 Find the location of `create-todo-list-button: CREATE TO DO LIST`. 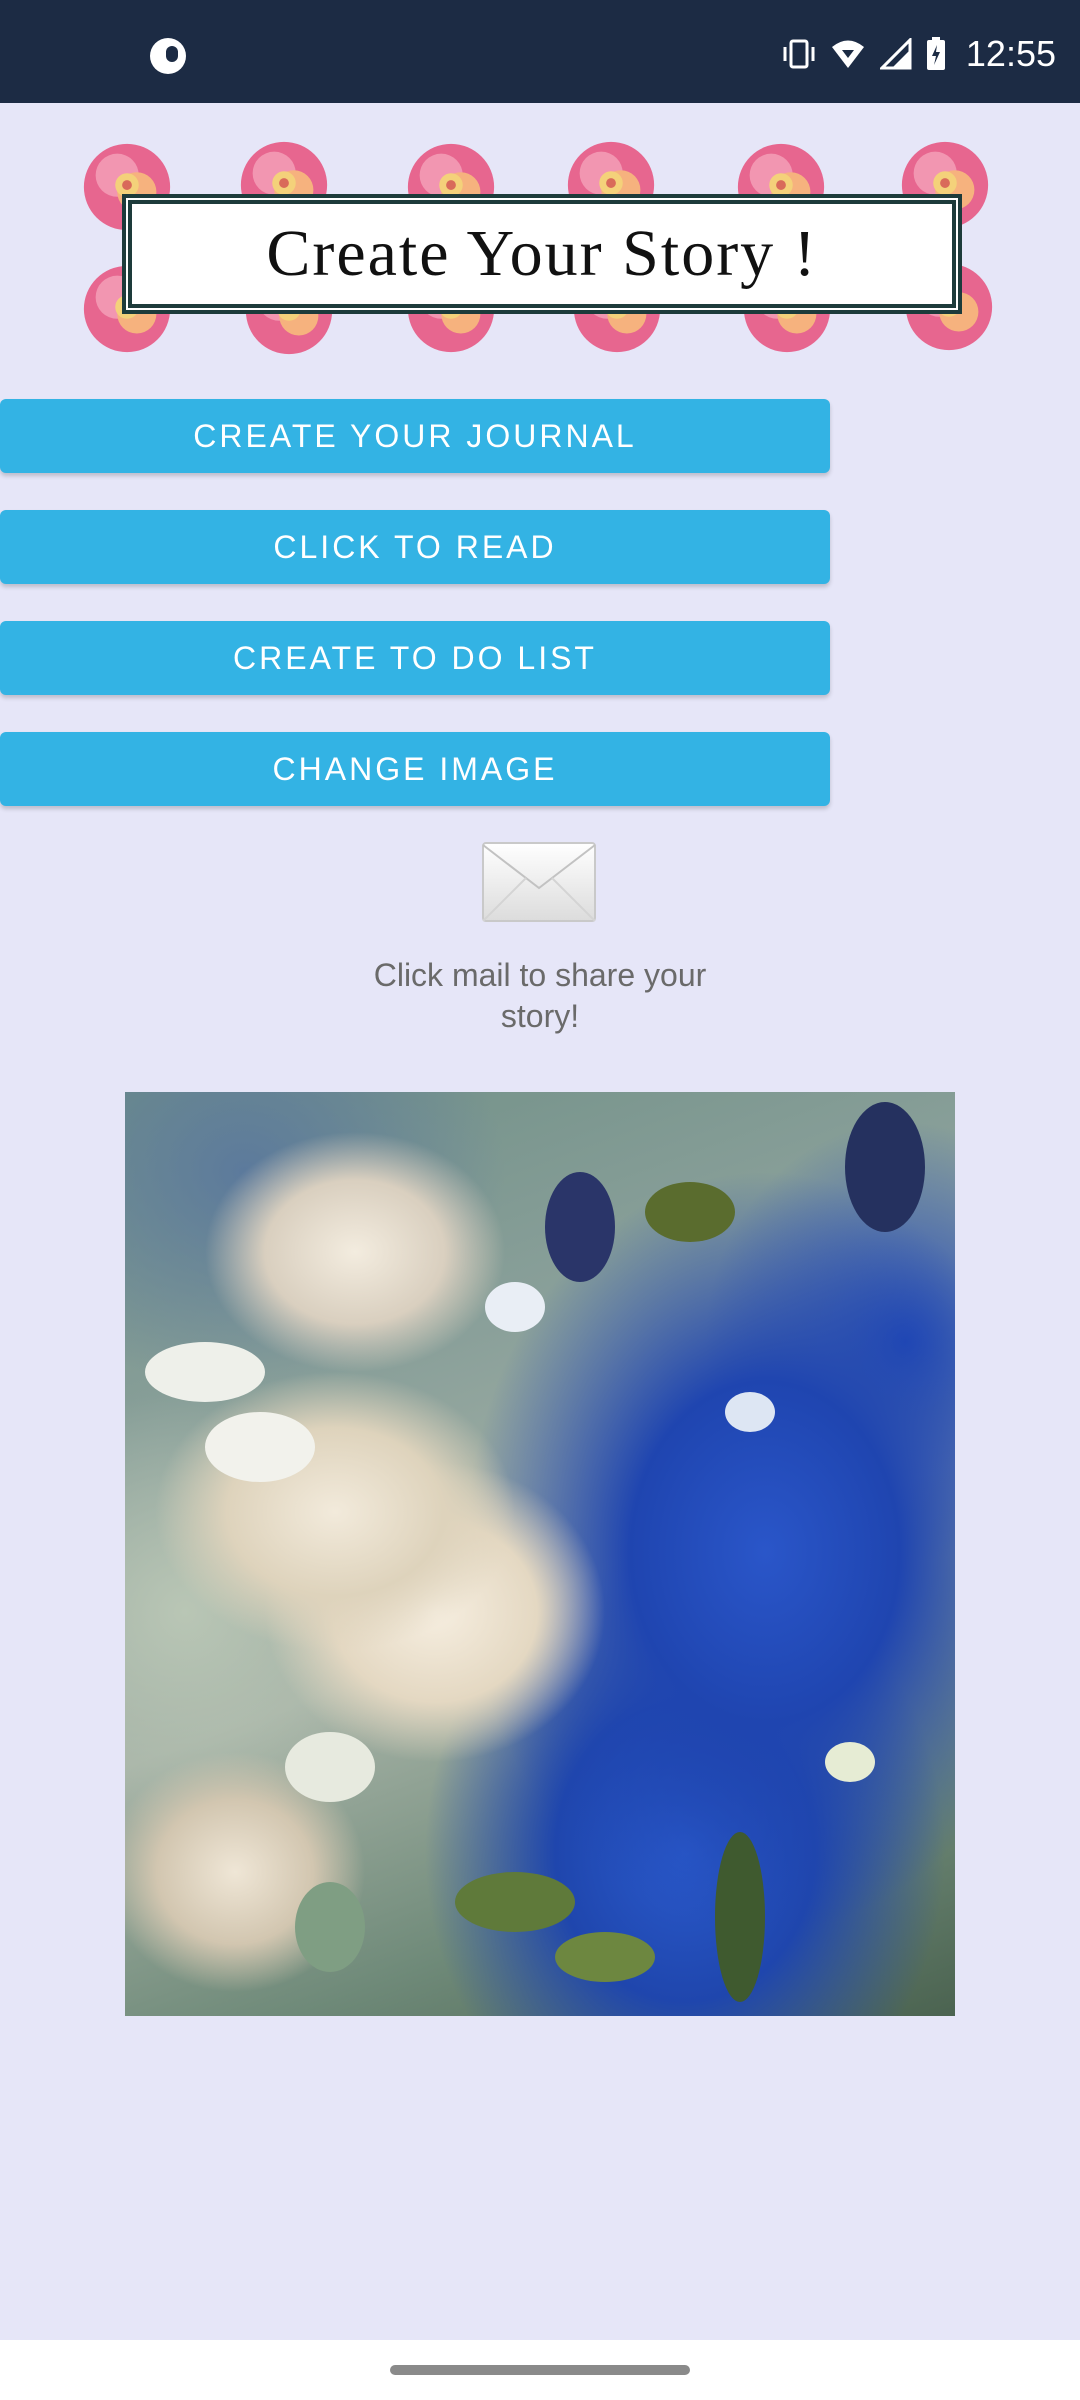

create-todo-list-button: CREATE TO DO LIST is located at coordinates (415, 658).